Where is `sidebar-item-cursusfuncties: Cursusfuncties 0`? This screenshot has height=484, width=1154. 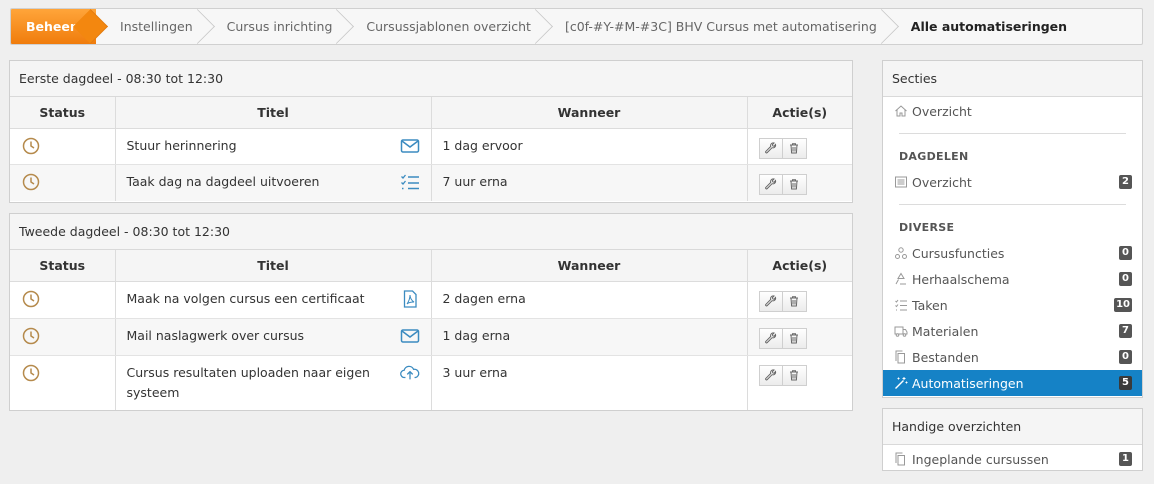 sidebar-item-cursusfuncties: Cursusfuncties 0 is located at coordinates (1012, 253).